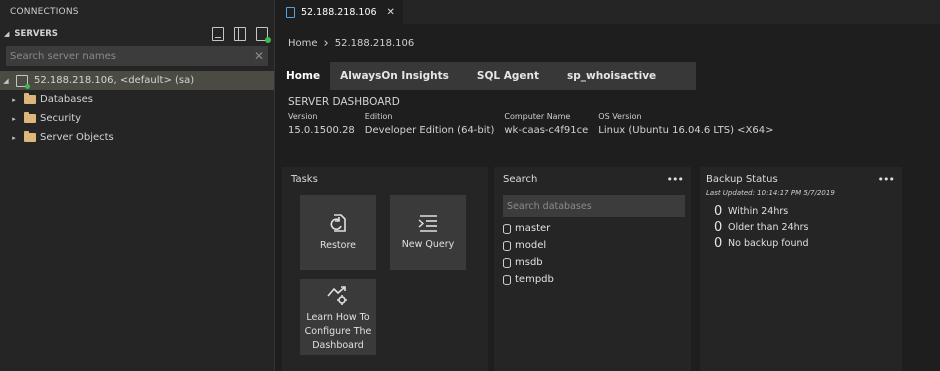 This screenshot has width=940, height=371. Describe the element at coordinates (742, 179) in the screenshot. I see `widget-title: Backup Status` at that location.